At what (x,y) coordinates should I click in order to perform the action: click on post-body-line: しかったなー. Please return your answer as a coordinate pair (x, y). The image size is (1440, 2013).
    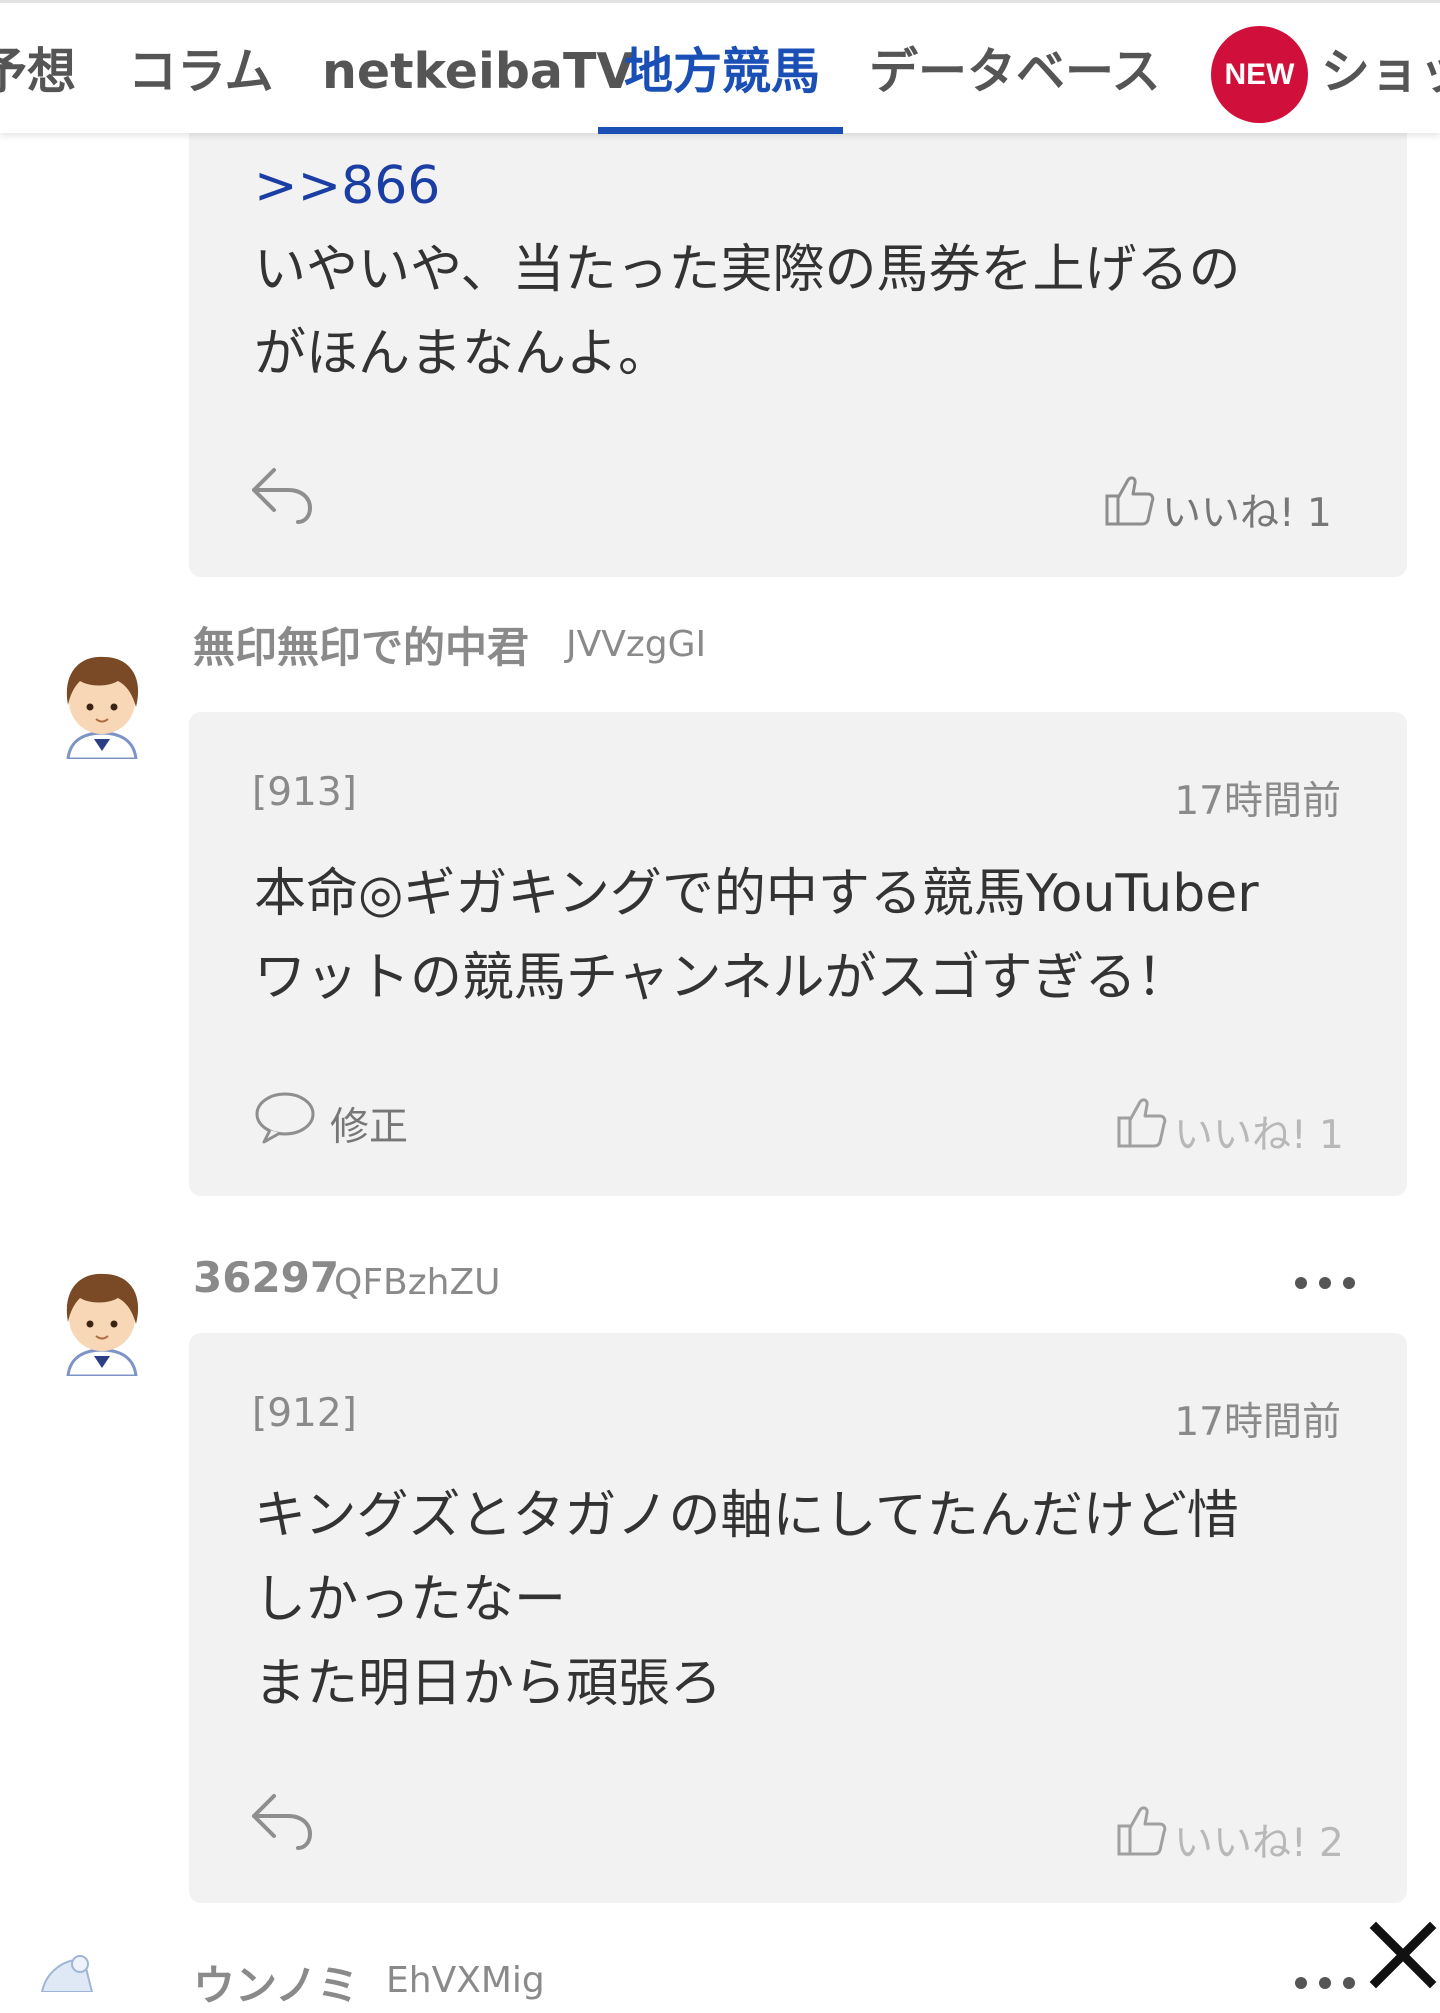
    Looking at the image, I should click on (410, 1600).